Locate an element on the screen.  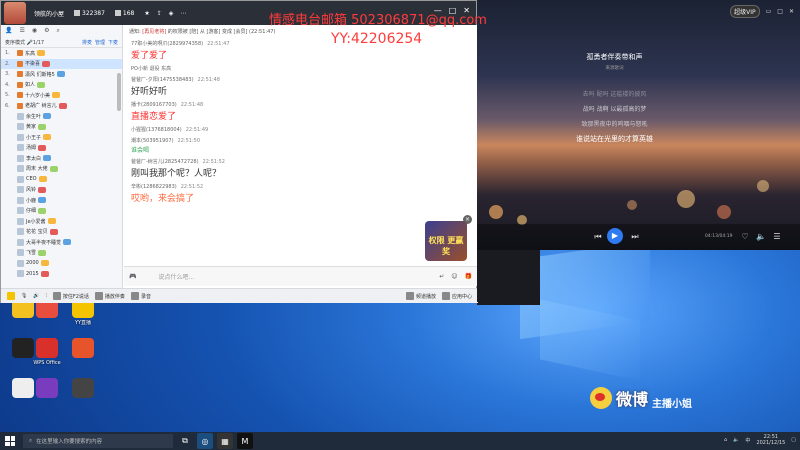
user-list-item: CEO is located at coordinates (61, 179).